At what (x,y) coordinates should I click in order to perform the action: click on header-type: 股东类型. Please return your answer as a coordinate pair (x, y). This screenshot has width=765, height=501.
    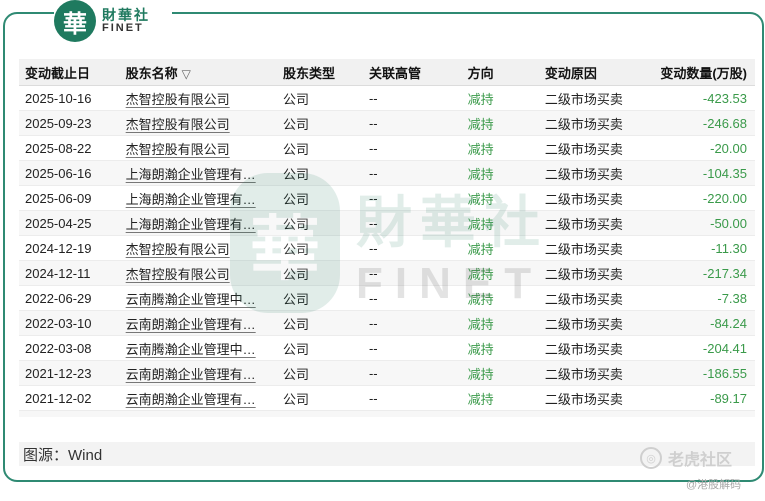
    Looking at the image, I should click on (308, 73).